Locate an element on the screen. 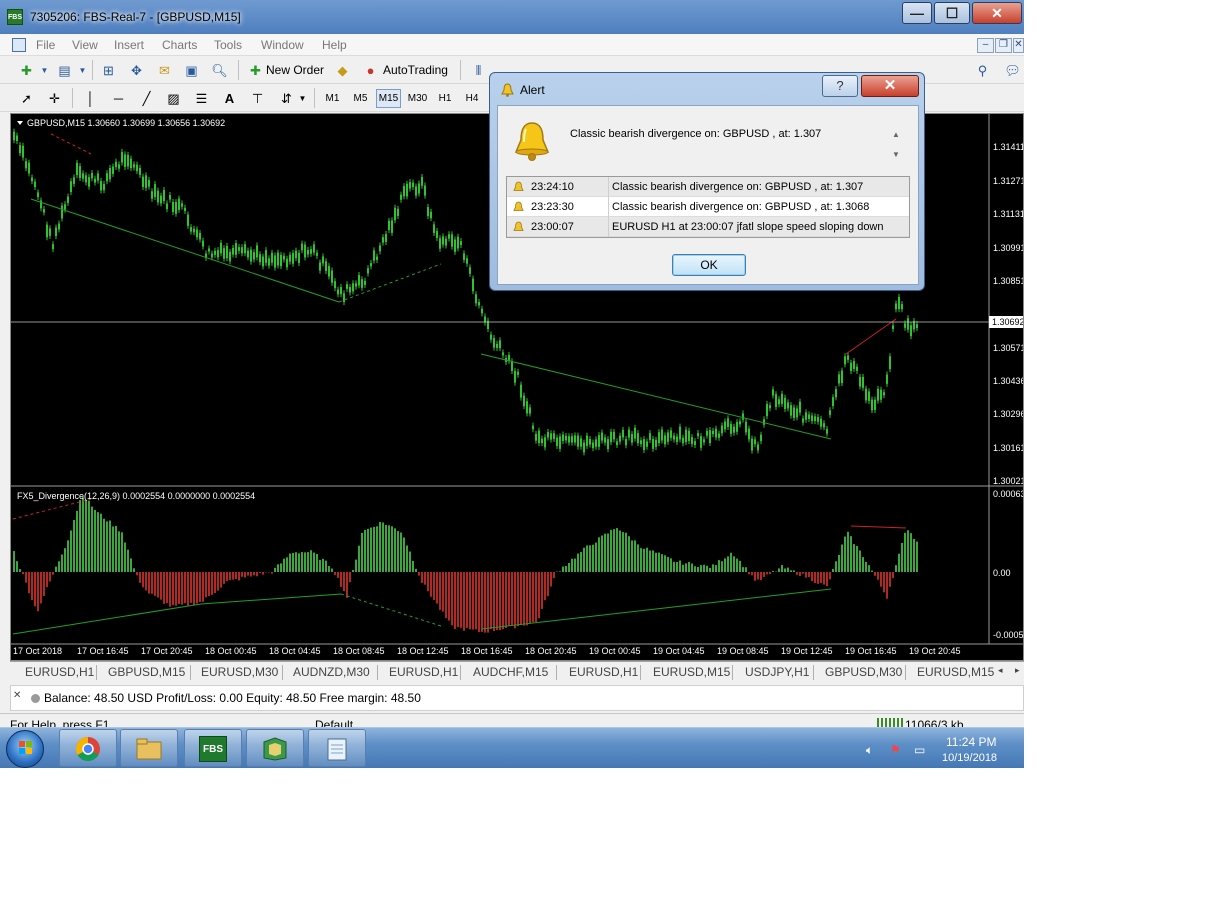 Image resolution: width=1228 pixels, height=920 pixels. alert-ok-button: OK is located at coordinates (709, 265).